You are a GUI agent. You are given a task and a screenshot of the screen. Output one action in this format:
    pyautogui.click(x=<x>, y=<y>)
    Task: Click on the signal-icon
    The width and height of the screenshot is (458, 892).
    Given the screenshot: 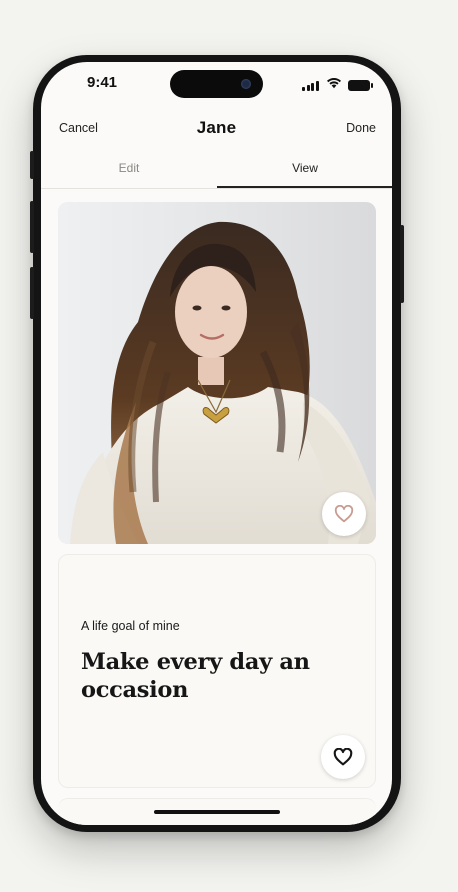 What is the action you would take?
    pyautogui.click(x=311, y=85)
    